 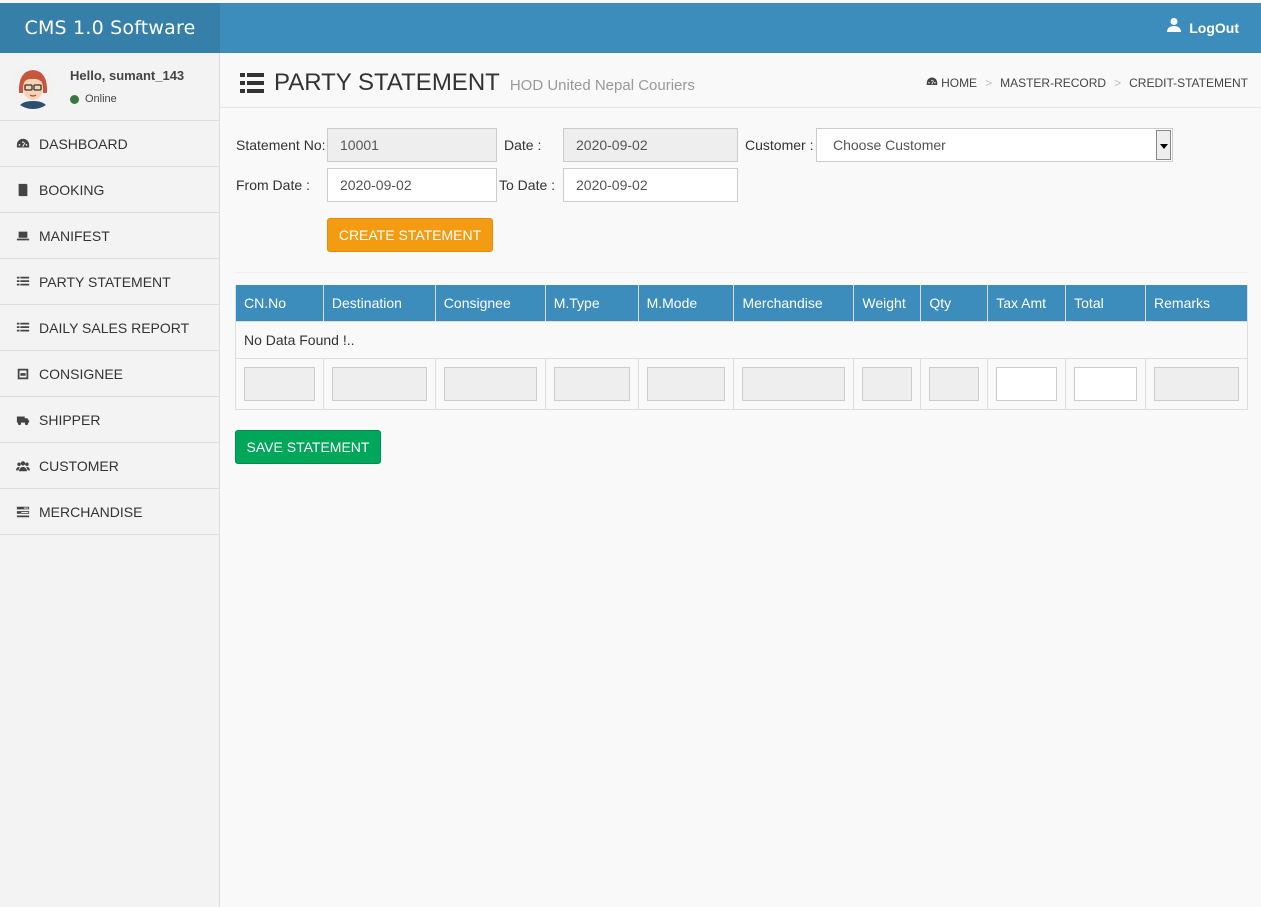 I want to click on laptop-icon, so click(x=23, y=236).